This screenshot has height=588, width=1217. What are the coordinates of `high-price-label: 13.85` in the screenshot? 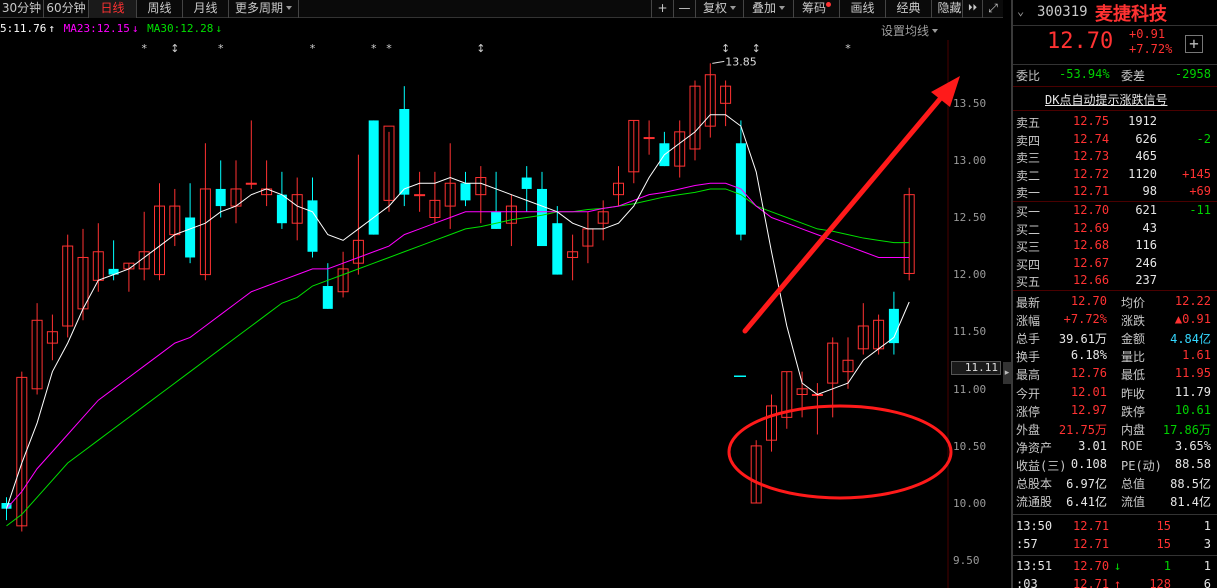 It's located at (741, 61).